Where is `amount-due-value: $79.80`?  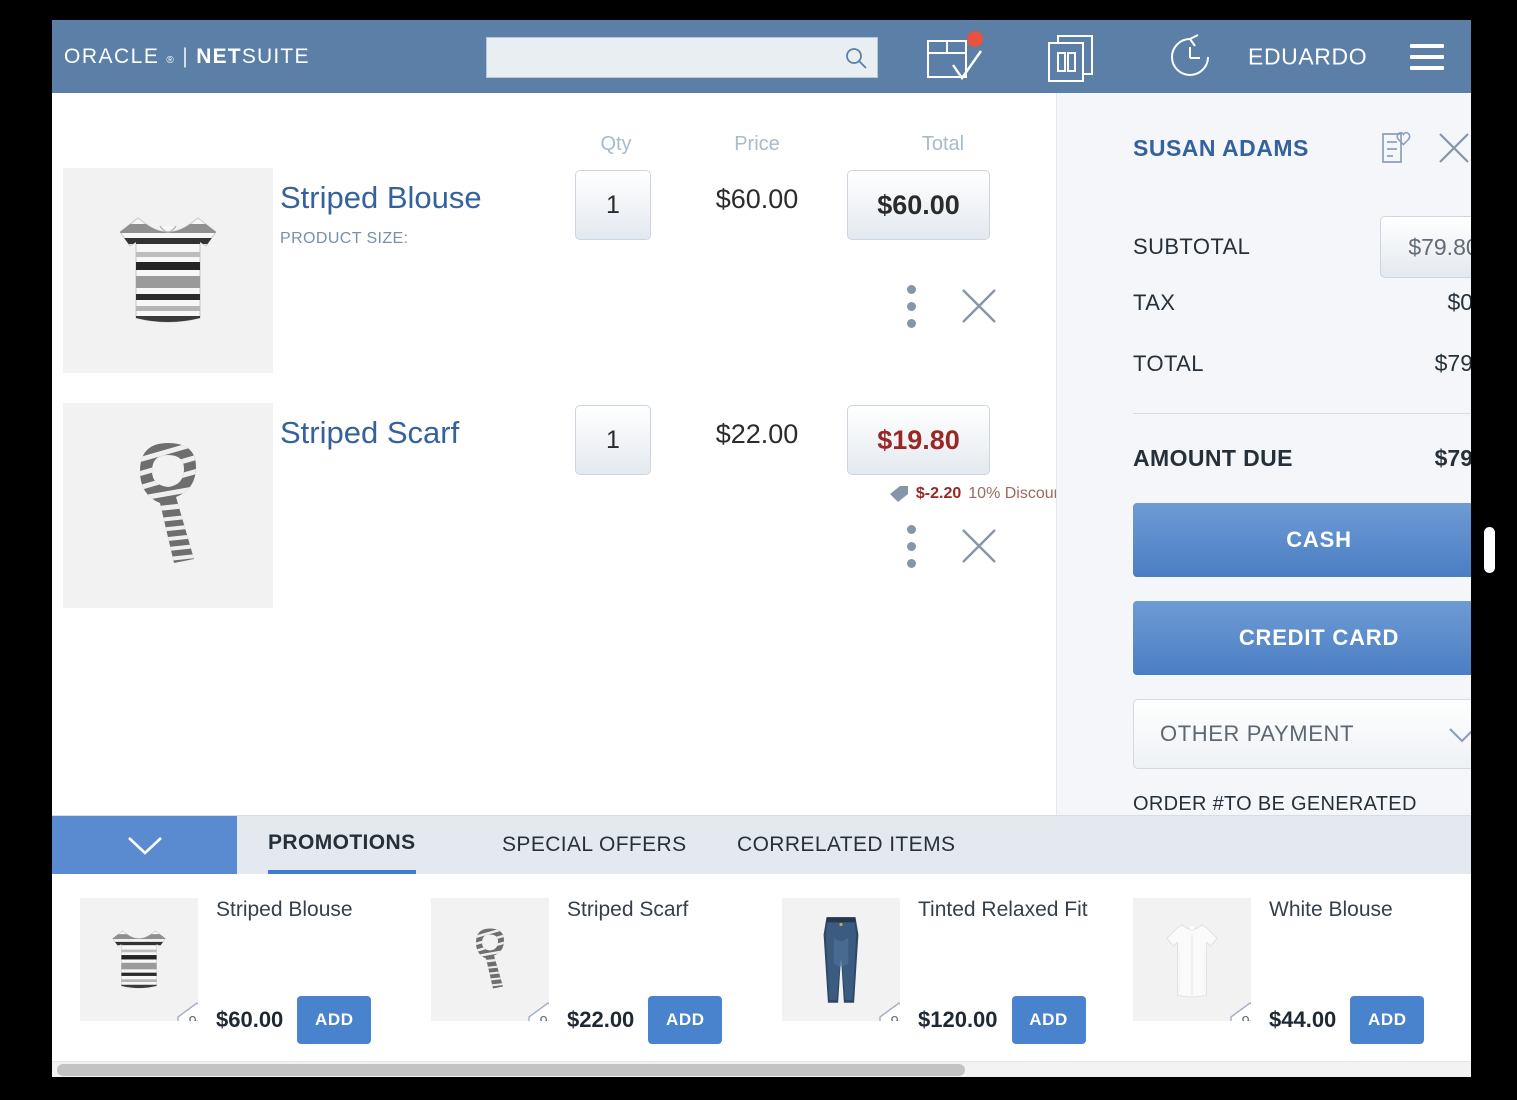
amount-due-value: $79.80 is located at coordinates (1452, 458).